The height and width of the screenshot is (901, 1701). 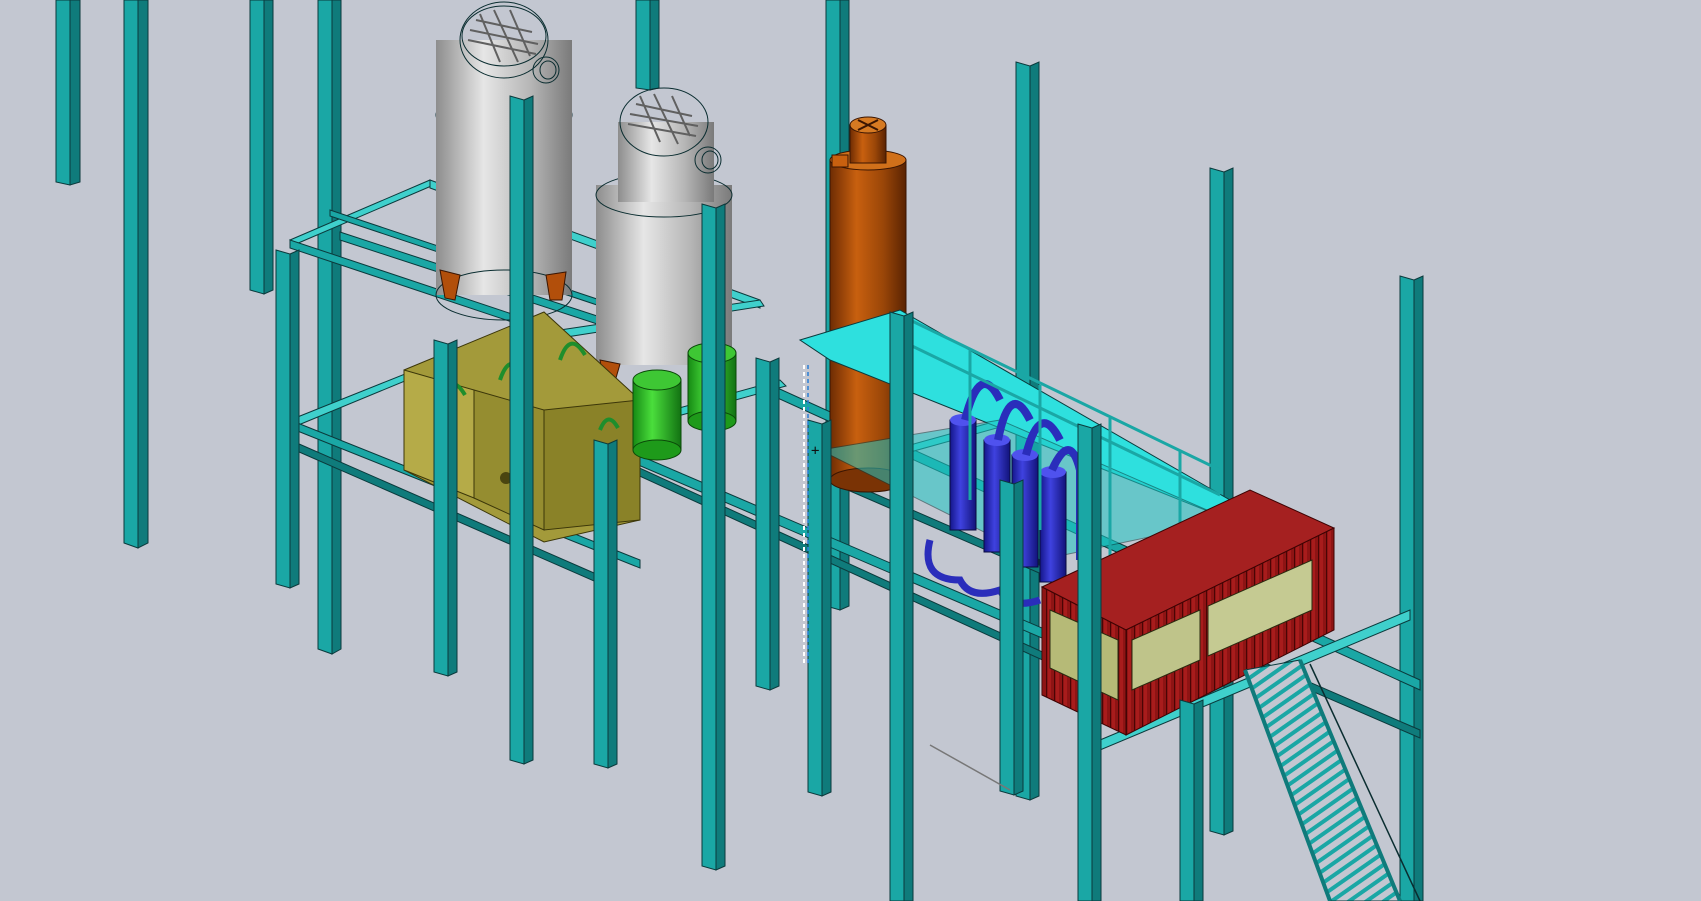 What do you see at coordinates (970, 767) in the screenshot?
I see `guide-line` at bounding box center [970, 767].